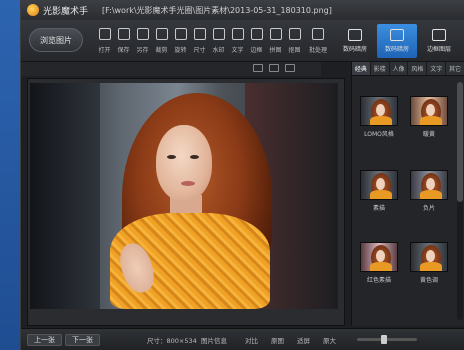 This screenshot has width=464, height=350. I want to click on edit-subbar, so click(171, 69).